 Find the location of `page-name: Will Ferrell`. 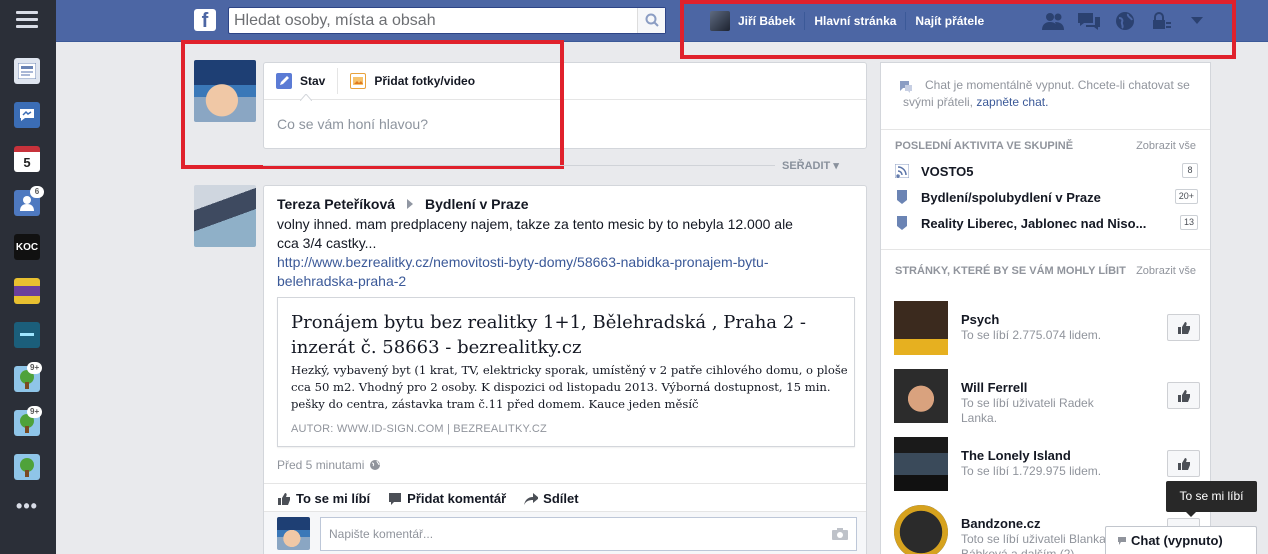

page-name: Will Ferrell is located at coordinates (994, 387).